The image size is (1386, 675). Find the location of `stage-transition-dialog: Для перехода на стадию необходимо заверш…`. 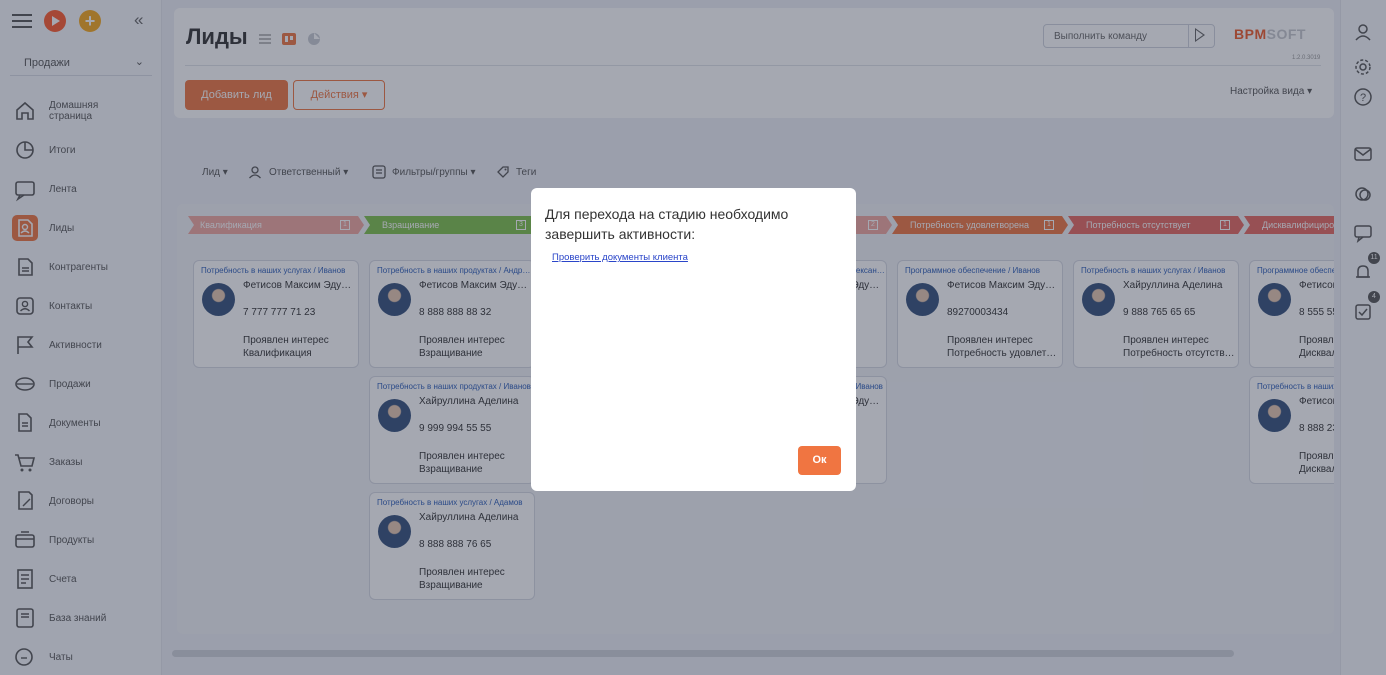

stage-transition-dialog: Для перехода на стадию необходимо заверш… is located at coordinates (693, 339).